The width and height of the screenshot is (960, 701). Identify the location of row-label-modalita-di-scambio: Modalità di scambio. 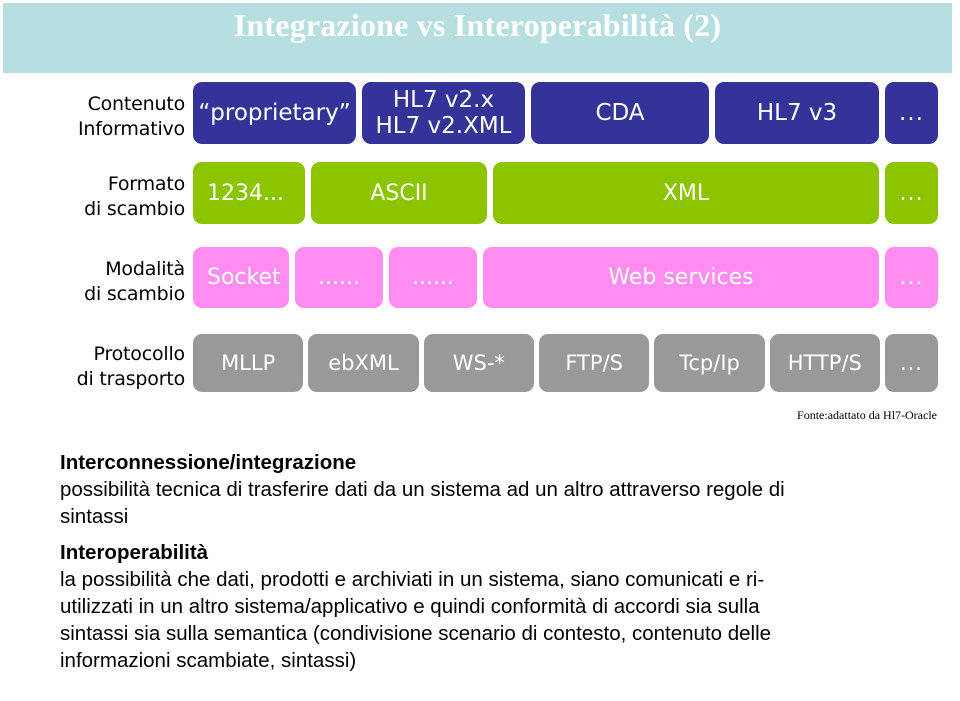
(92, 282).